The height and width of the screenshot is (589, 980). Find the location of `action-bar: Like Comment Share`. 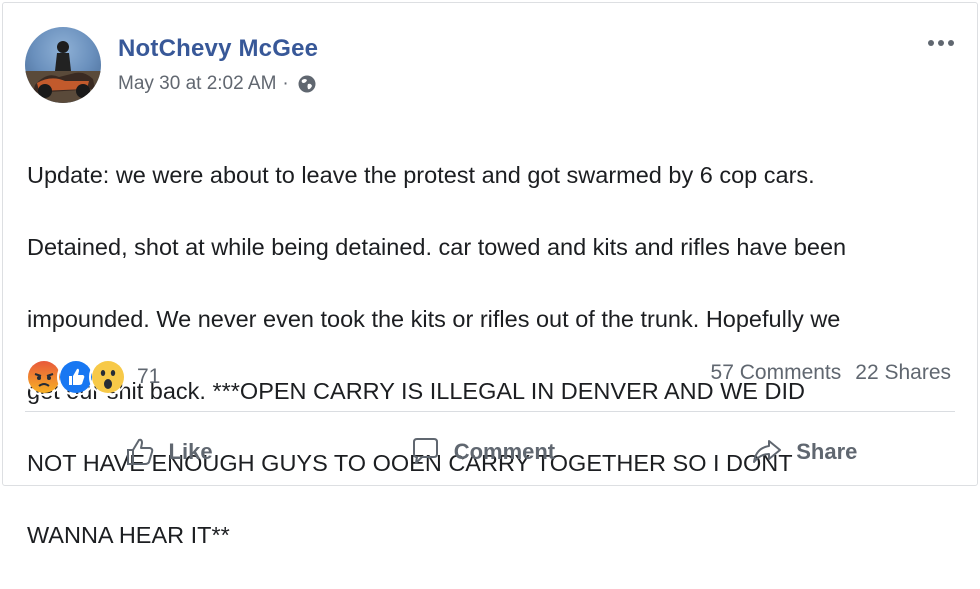

action-bar: Like Comment Share is located at coordinates (490, 452).